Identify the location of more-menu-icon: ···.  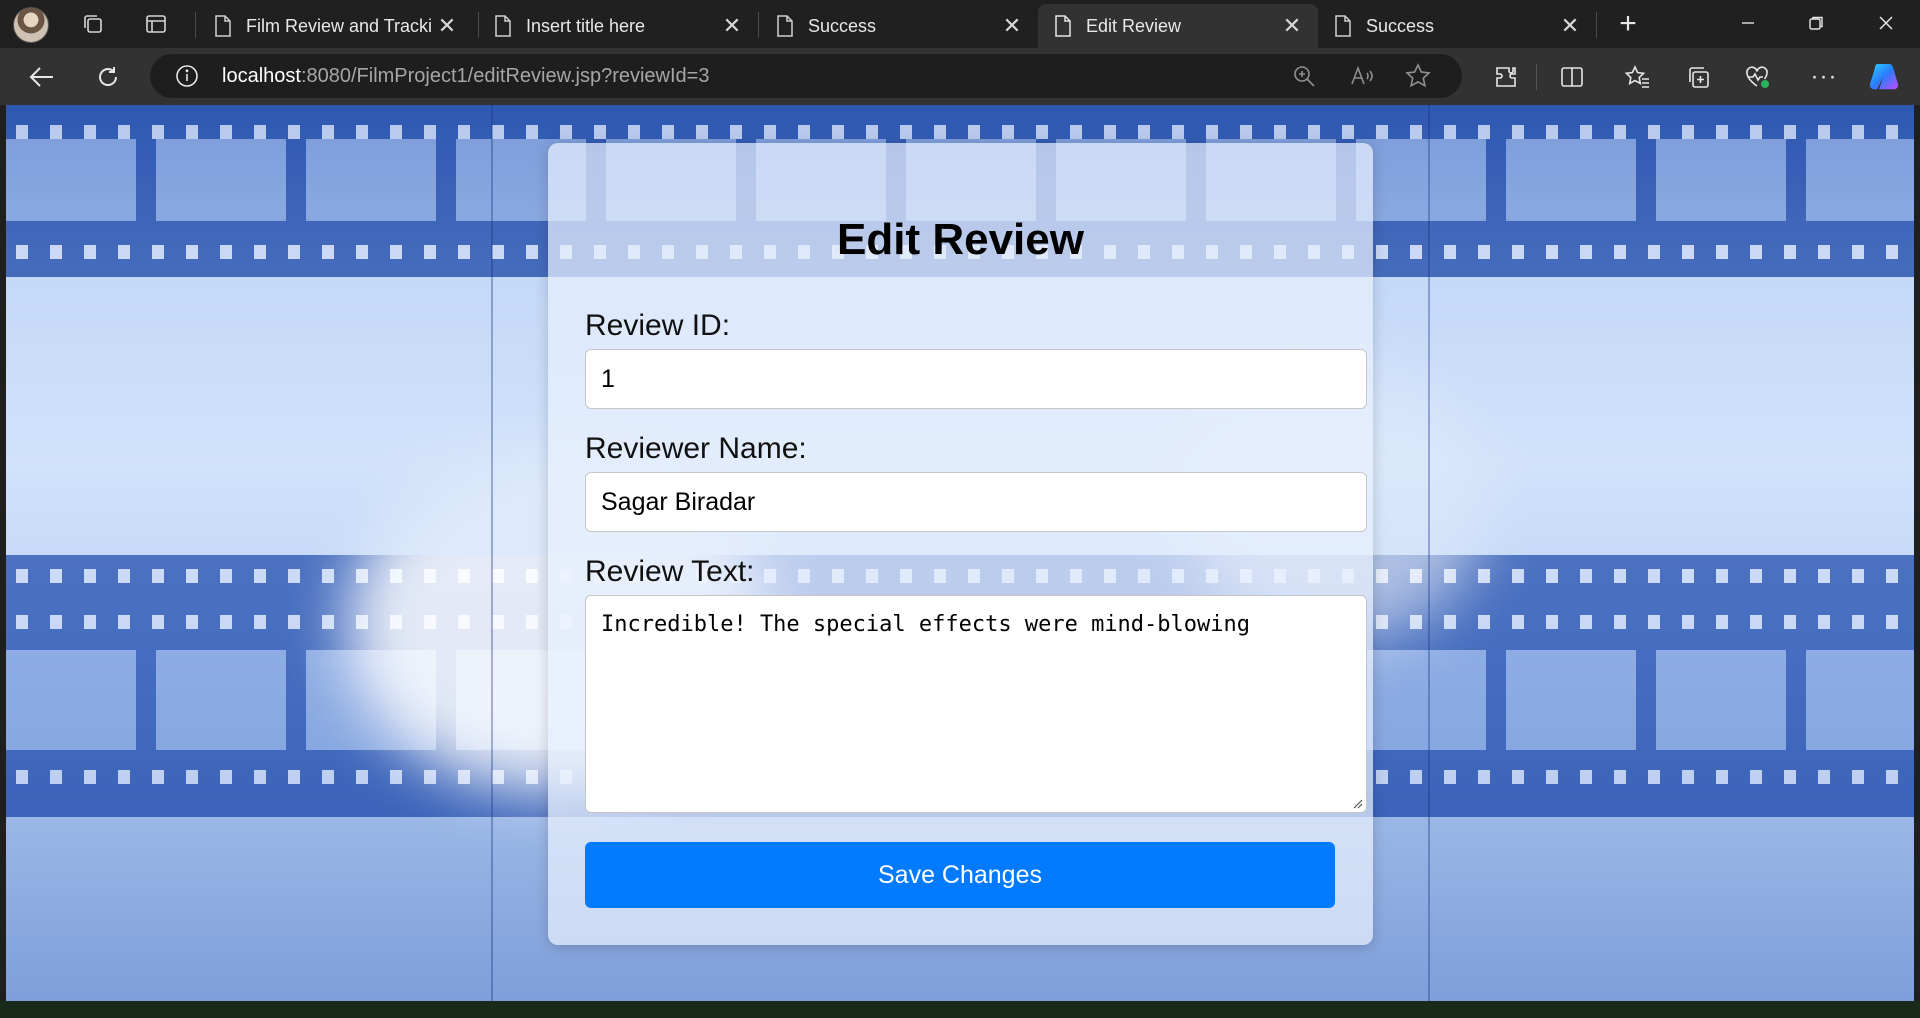
(1824, 77).